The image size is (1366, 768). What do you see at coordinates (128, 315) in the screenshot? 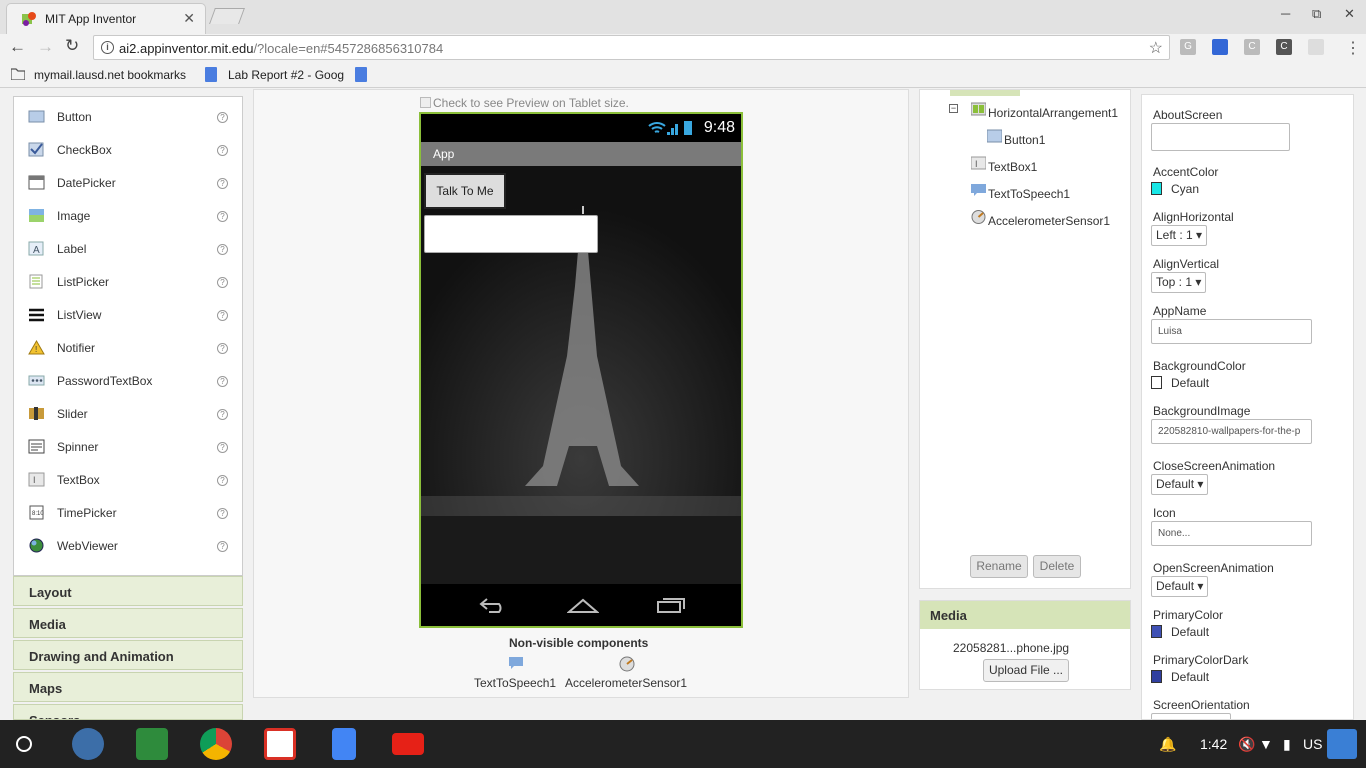
I see `palette-item-listview: ListView ?` at bounding box center [128, 315].